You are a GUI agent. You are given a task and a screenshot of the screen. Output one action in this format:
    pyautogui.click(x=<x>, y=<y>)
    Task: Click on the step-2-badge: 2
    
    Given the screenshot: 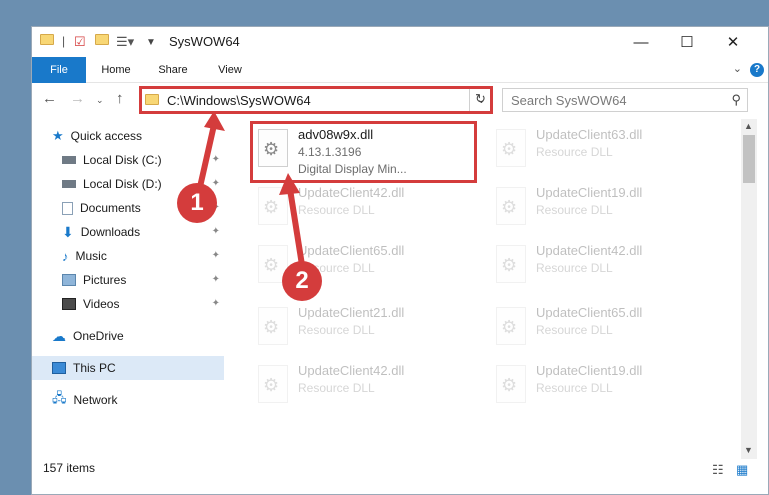 What is the action you would take?
    pyautogui.click(x=302, y=281)
    